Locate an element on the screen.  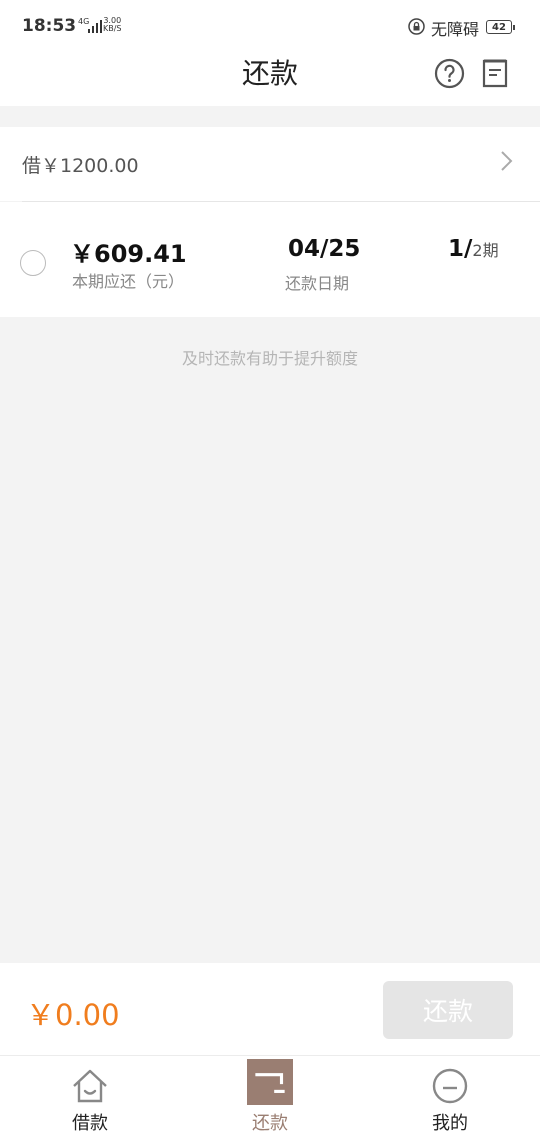
installment-amount: ￥609.41 is located at coordinates (128, 254).